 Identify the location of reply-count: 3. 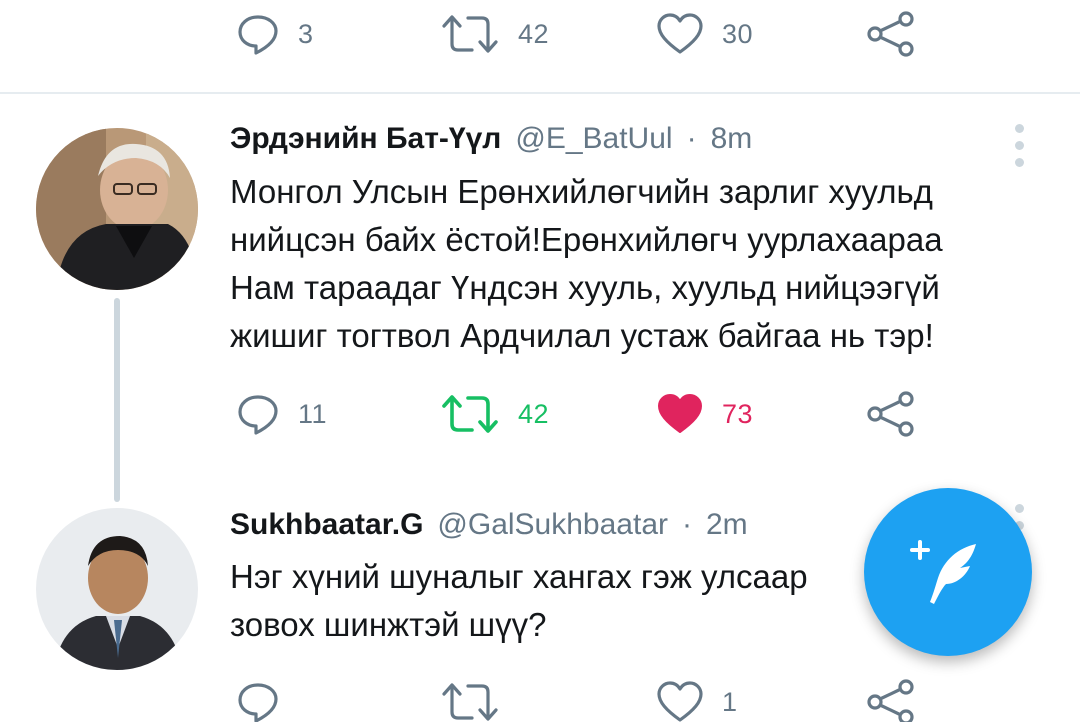
(306, 33).